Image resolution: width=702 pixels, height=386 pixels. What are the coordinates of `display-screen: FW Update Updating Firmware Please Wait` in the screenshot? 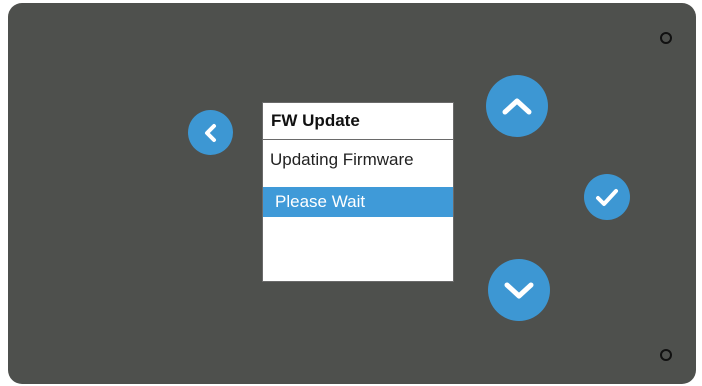 It's located at (358, 192).